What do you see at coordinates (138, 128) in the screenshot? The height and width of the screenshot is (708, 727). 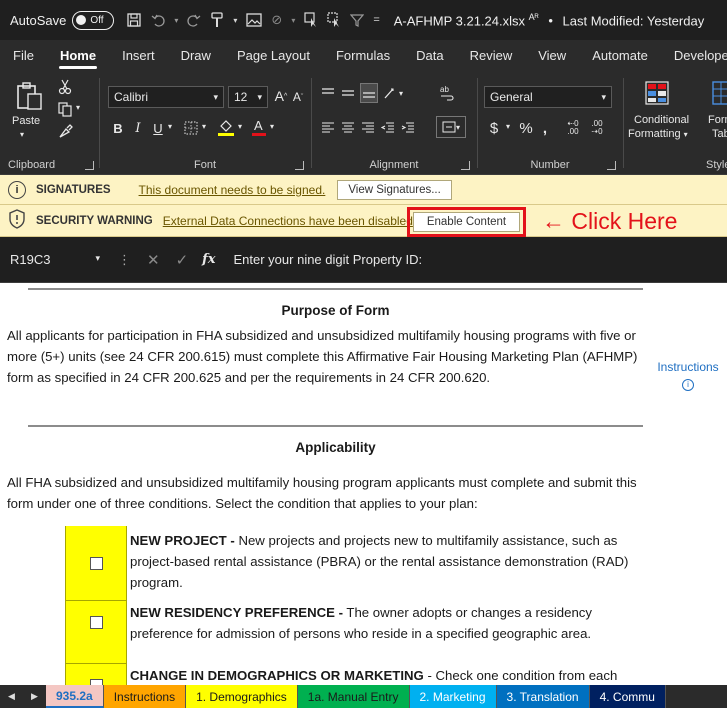 I see `italic-icon: I` at bounding box center [138, 128].